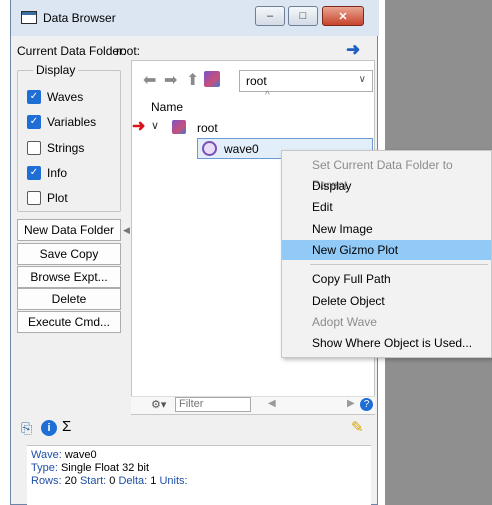 The width and height of the screenshot is (492, 505). Describe the element at coordinates (362, 79) in the screenshot. I see `chevron-down-icon: ∨` at that location.